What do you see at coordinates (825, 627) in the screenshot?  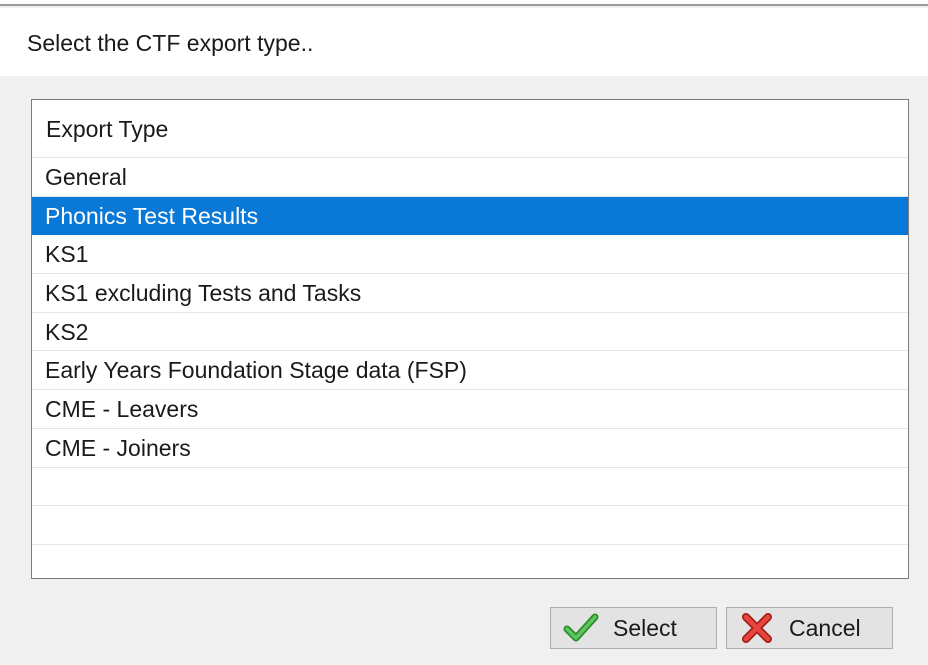 I see `cancel-button-label: Cancel` at bounding box center [825, 627].